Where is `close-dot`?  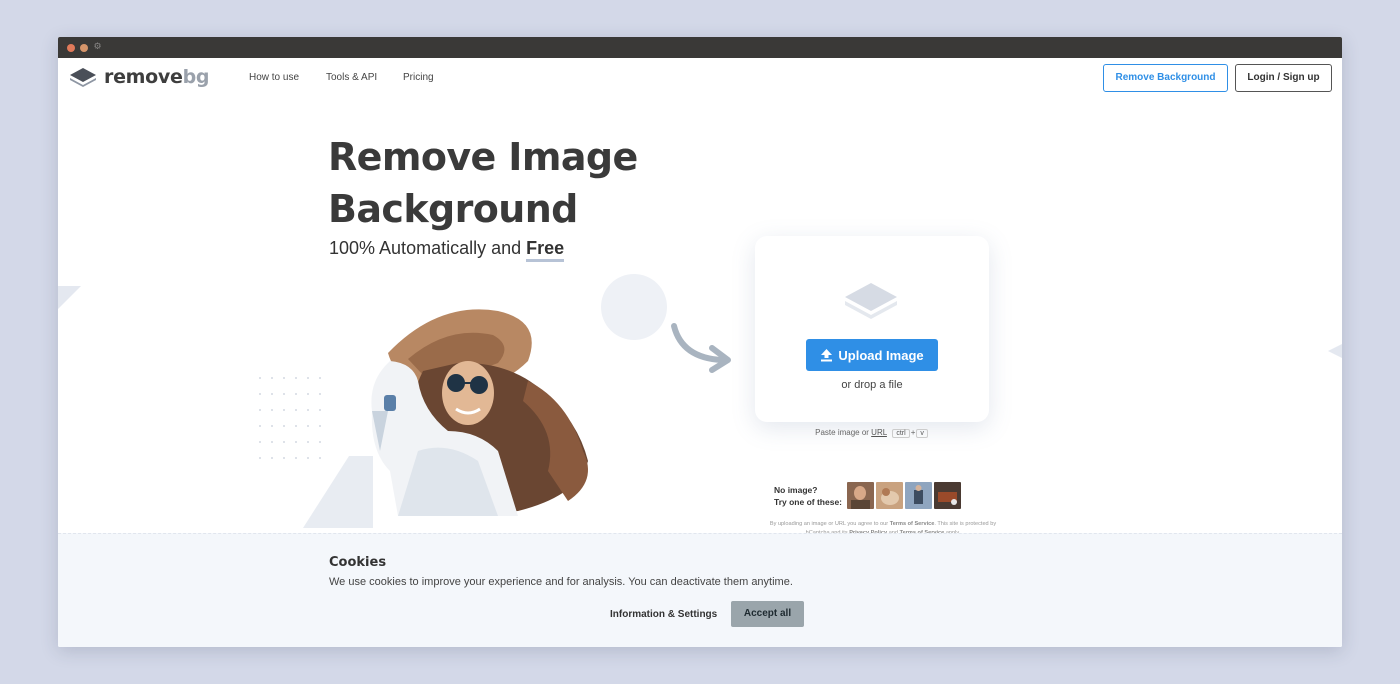
close-dot is located at coordinates (71, 48).